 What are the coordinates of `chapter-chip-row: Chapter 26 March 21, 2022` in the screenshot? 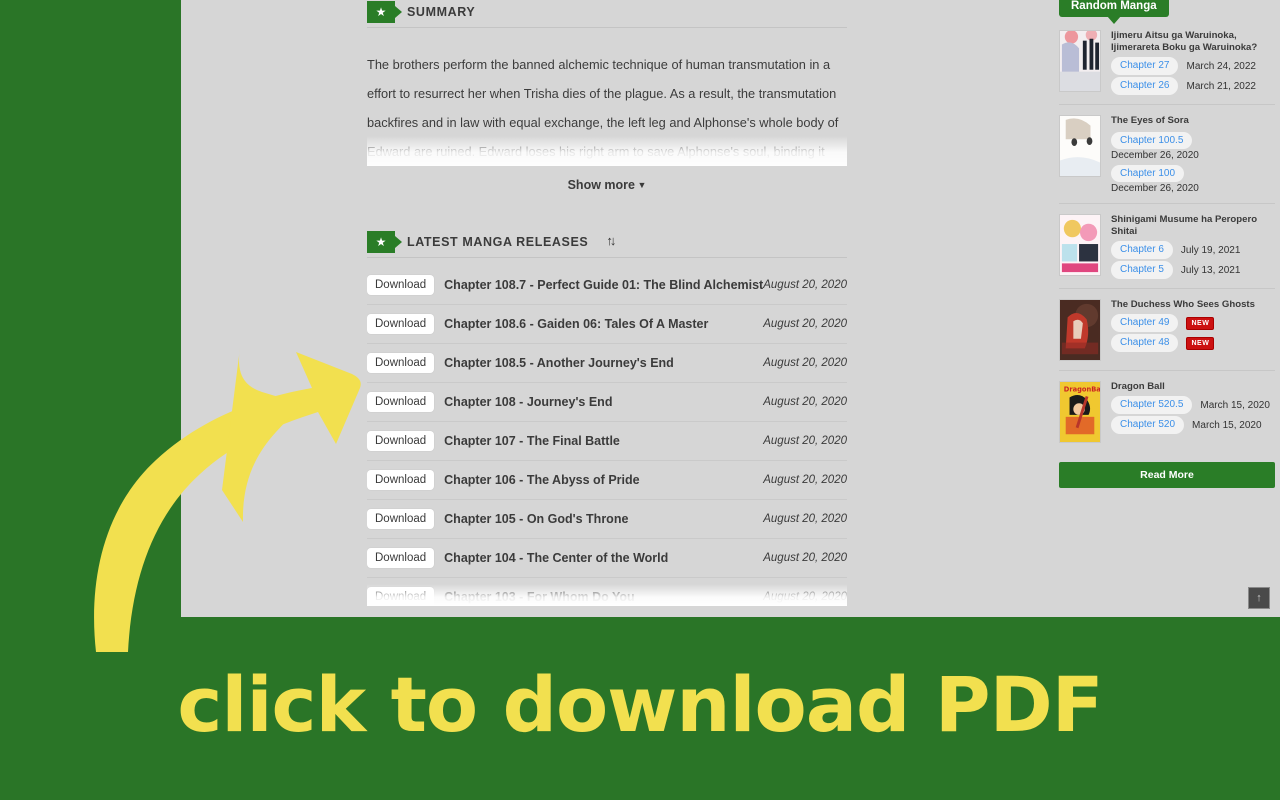 It's located at (1193, 86).